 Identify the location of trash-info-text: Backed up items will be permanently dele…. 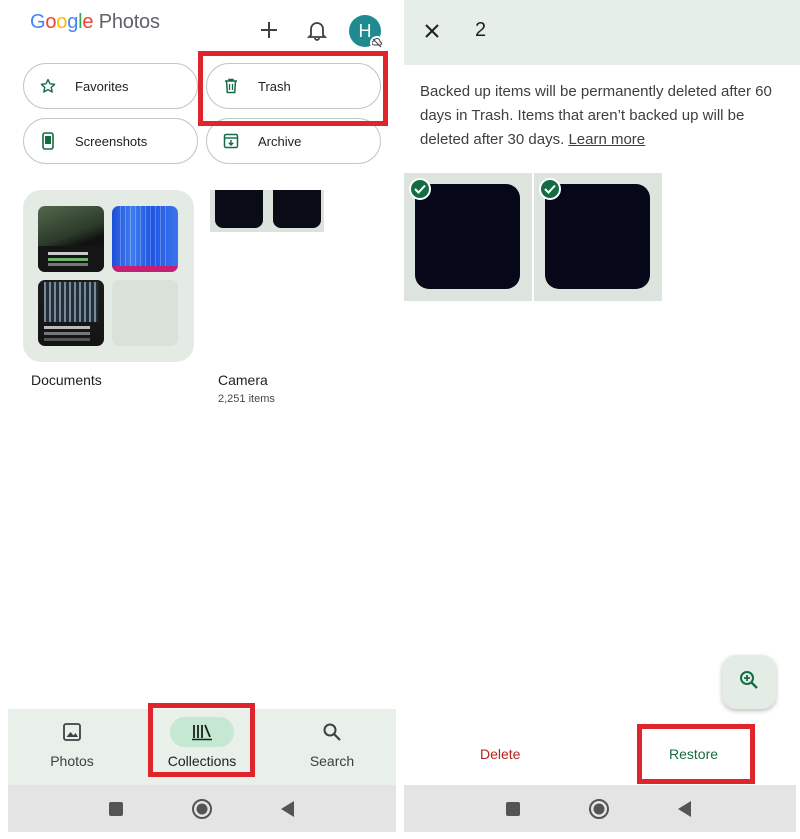
(596, 115).